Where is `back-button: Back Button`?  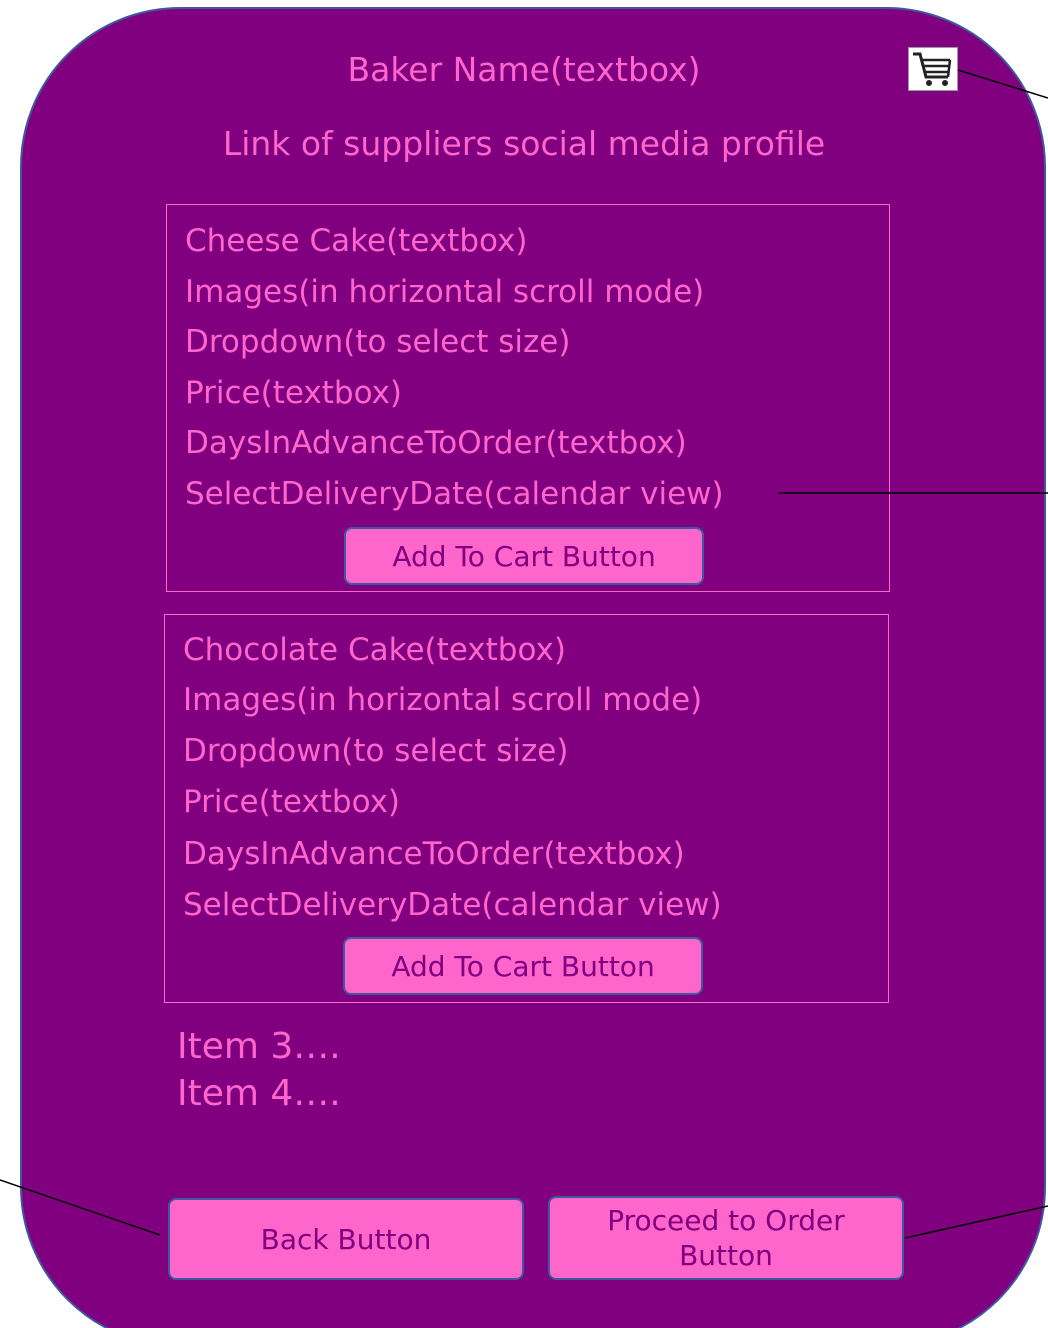
back-button: Back Button is located at coordinates (346, 1239).